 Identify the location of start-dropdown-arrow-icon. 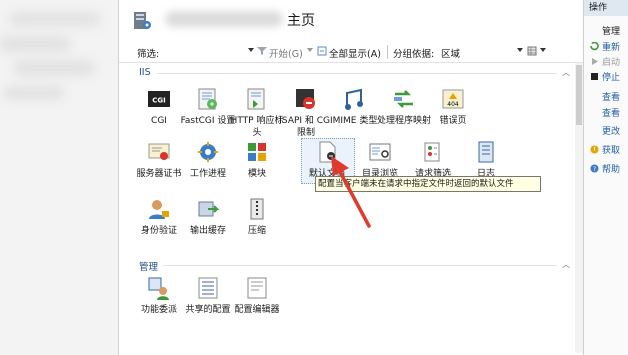
(310, 50).